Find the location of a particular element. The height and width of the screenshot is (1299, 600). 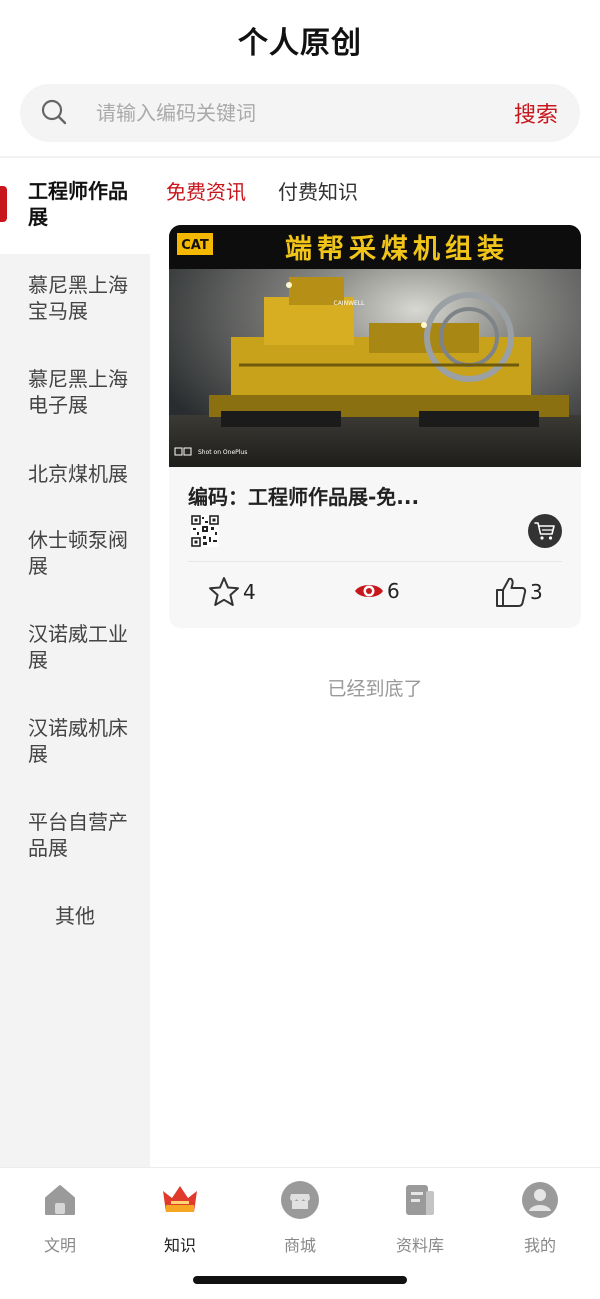

favorite-stat: 4 is located at coordinates (231, 592).